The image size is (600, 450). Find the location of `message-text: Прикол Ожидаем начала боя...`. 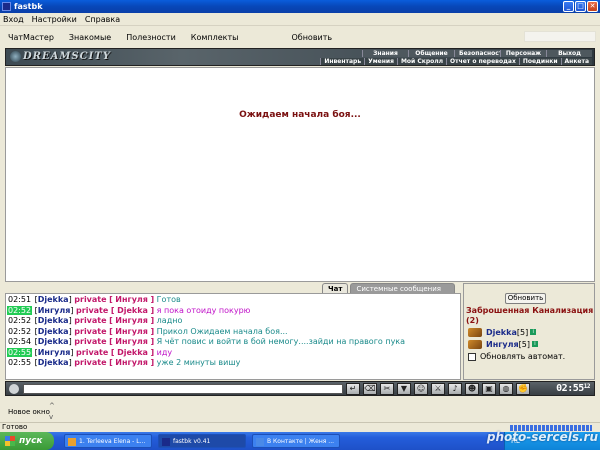

message-text: Прикол Ожидаем начала боя... is located at coordinates (222, 331).